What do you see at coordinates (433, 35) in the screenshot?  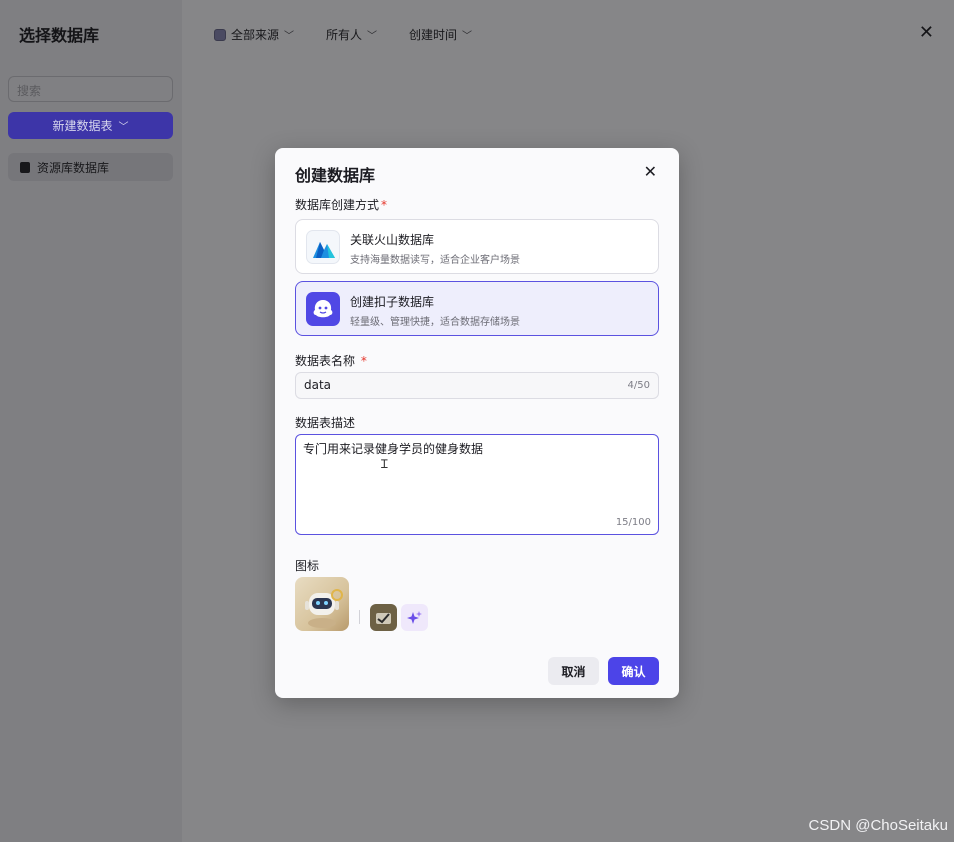 I see `filter-time-label: 创建时间` at bounding box center [433, 35].